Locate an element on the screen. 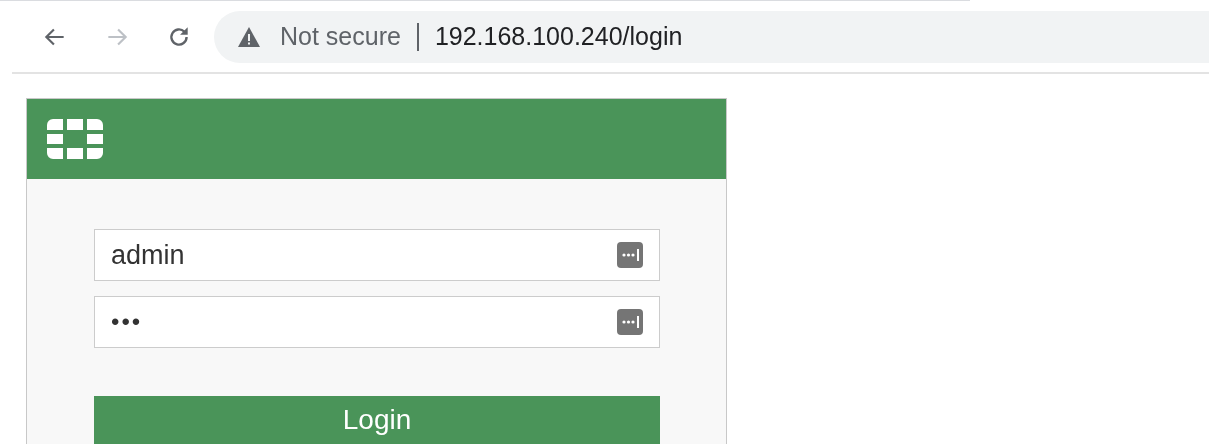 The width and height of the screenshot is (1209, 446). security-label: Not secure is located at coordinates (340, 36).